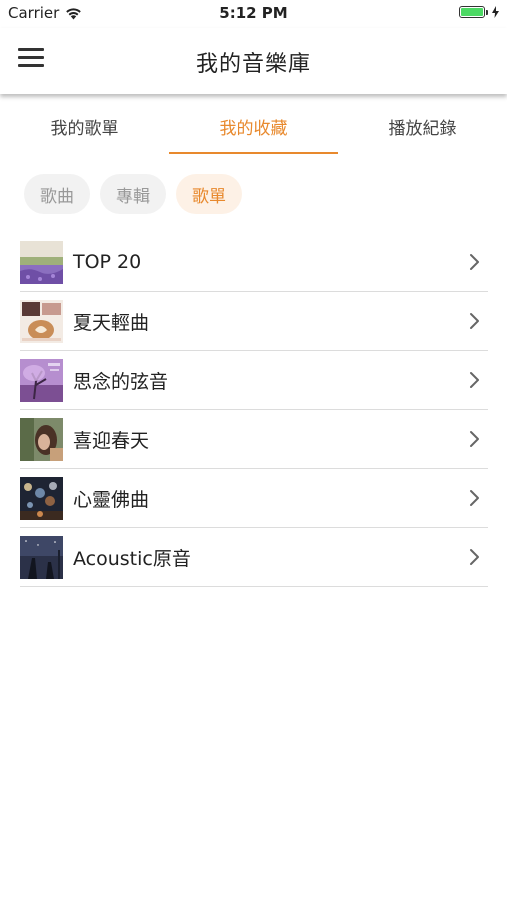  What do you see at coordinates (254, 557) in the screenshot?
I see `playlist-row-acoustic: Acoustic原音` at bounding box center [254, 557].